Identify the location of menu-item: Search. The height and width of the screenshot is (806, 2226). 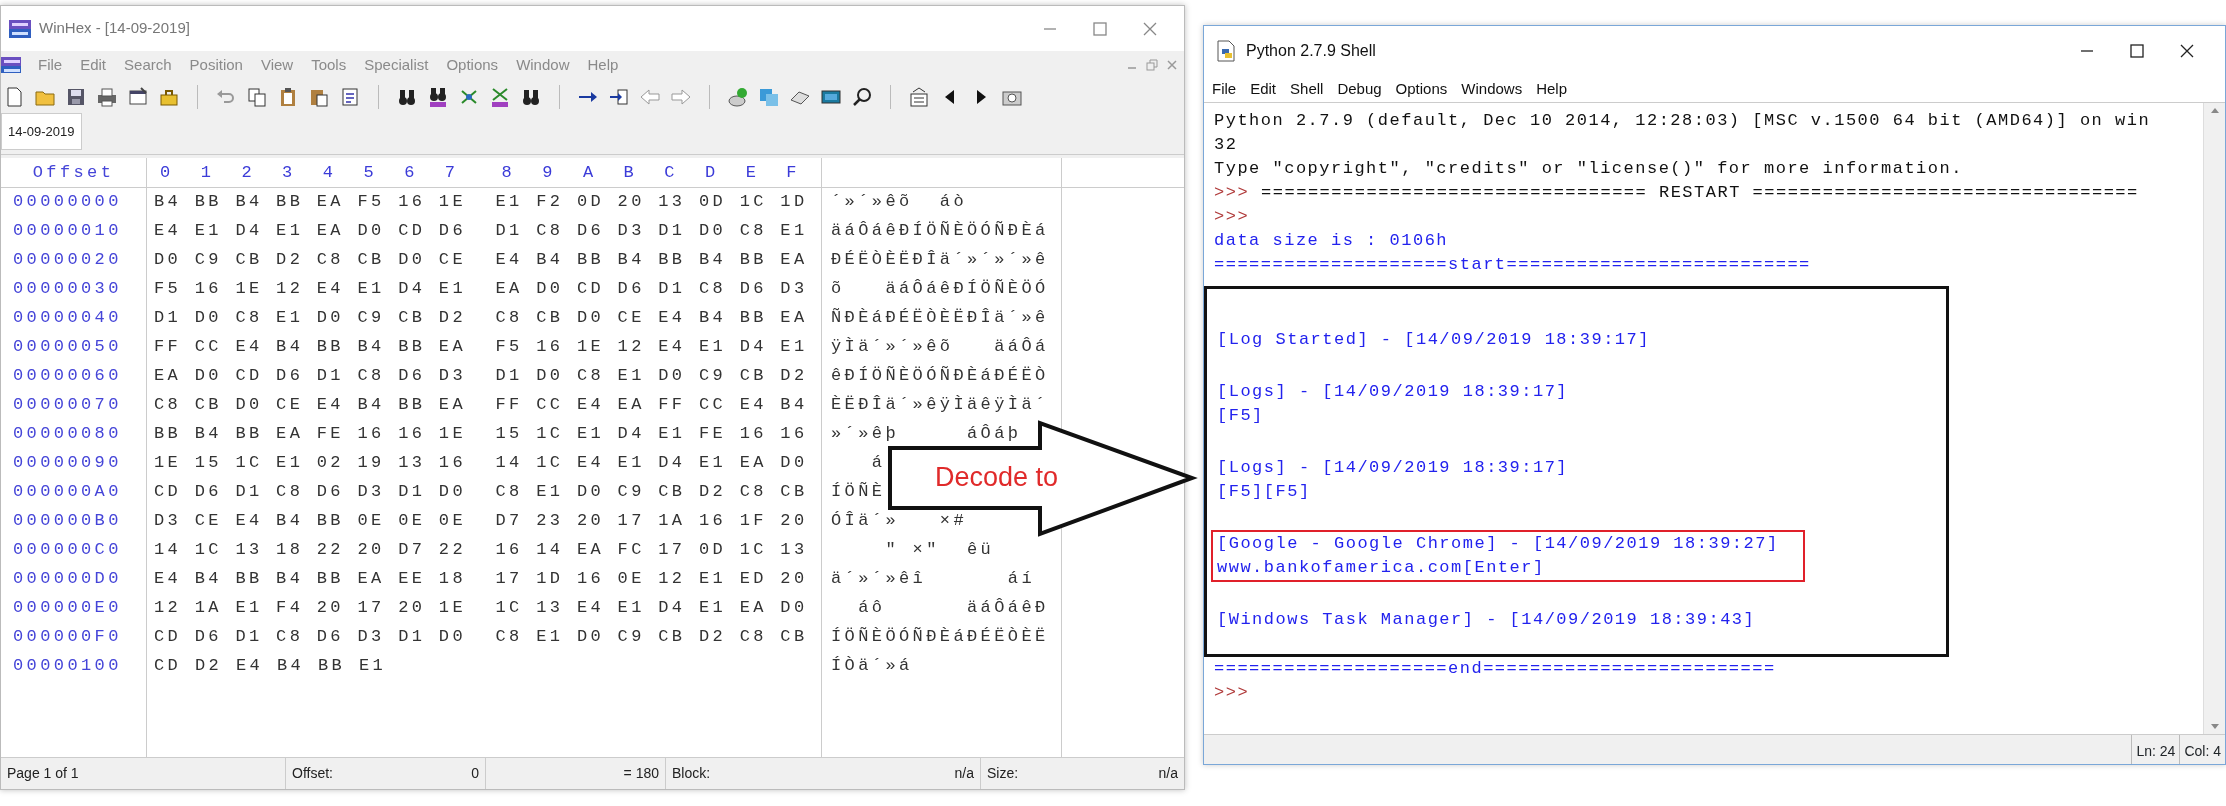
(148, 65).